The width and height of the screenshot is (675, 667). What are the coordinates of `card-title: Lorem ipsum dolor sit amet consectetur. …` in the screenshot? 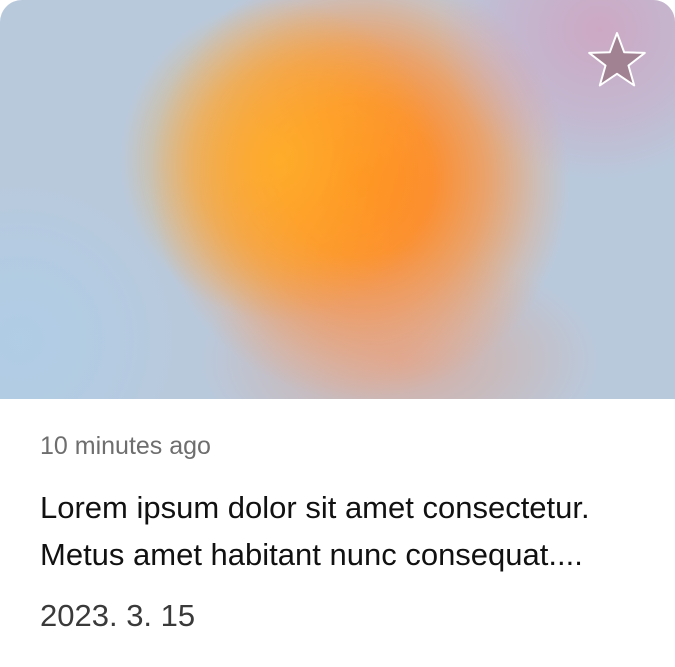 It's located at (340, 531).